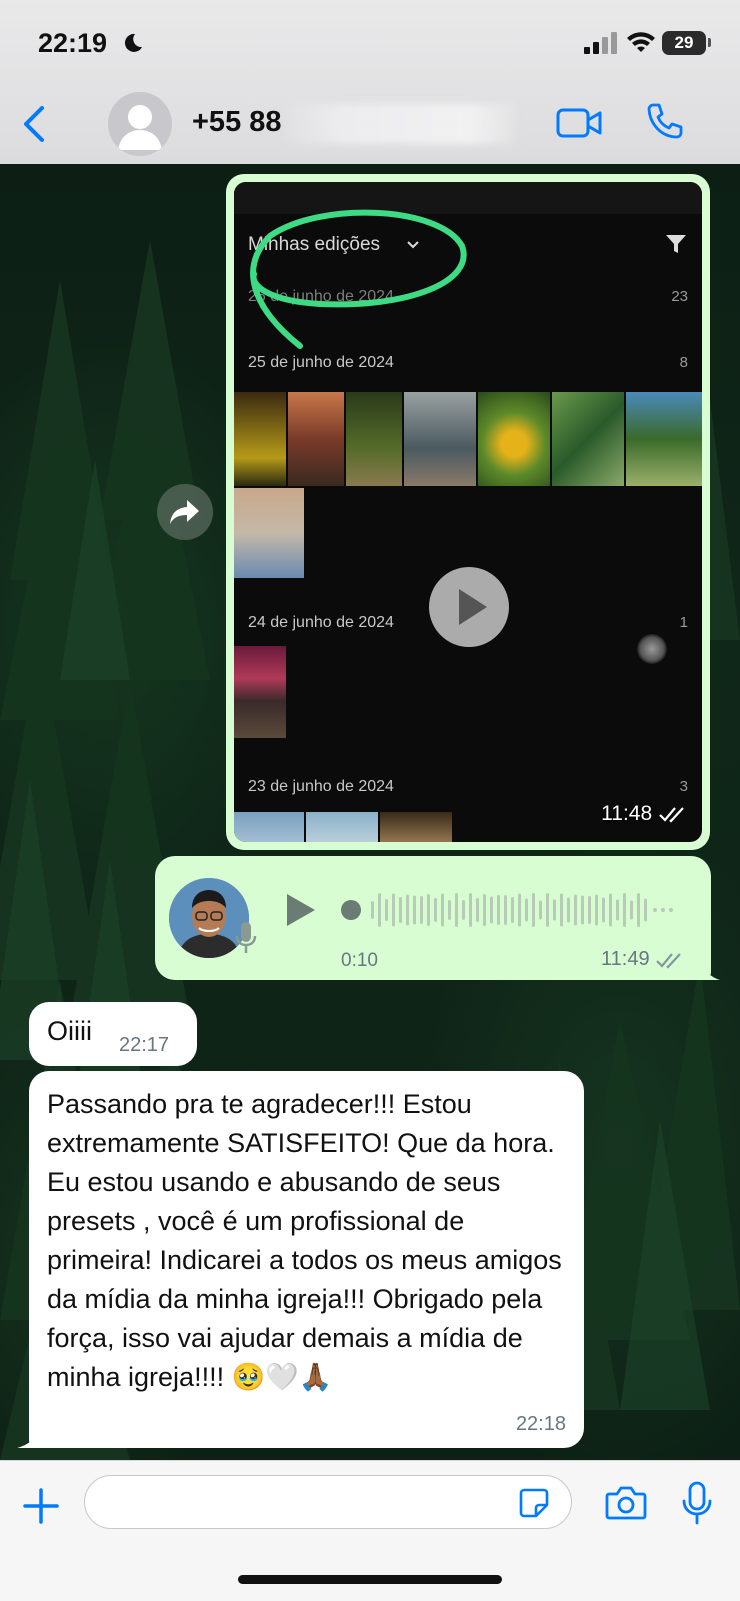 This screenshot has height=1601, width=740. What do you see at coordinates (358, 279) in the screenshot?
I see `green-circle-annotation` at bounding box center [358, 279].